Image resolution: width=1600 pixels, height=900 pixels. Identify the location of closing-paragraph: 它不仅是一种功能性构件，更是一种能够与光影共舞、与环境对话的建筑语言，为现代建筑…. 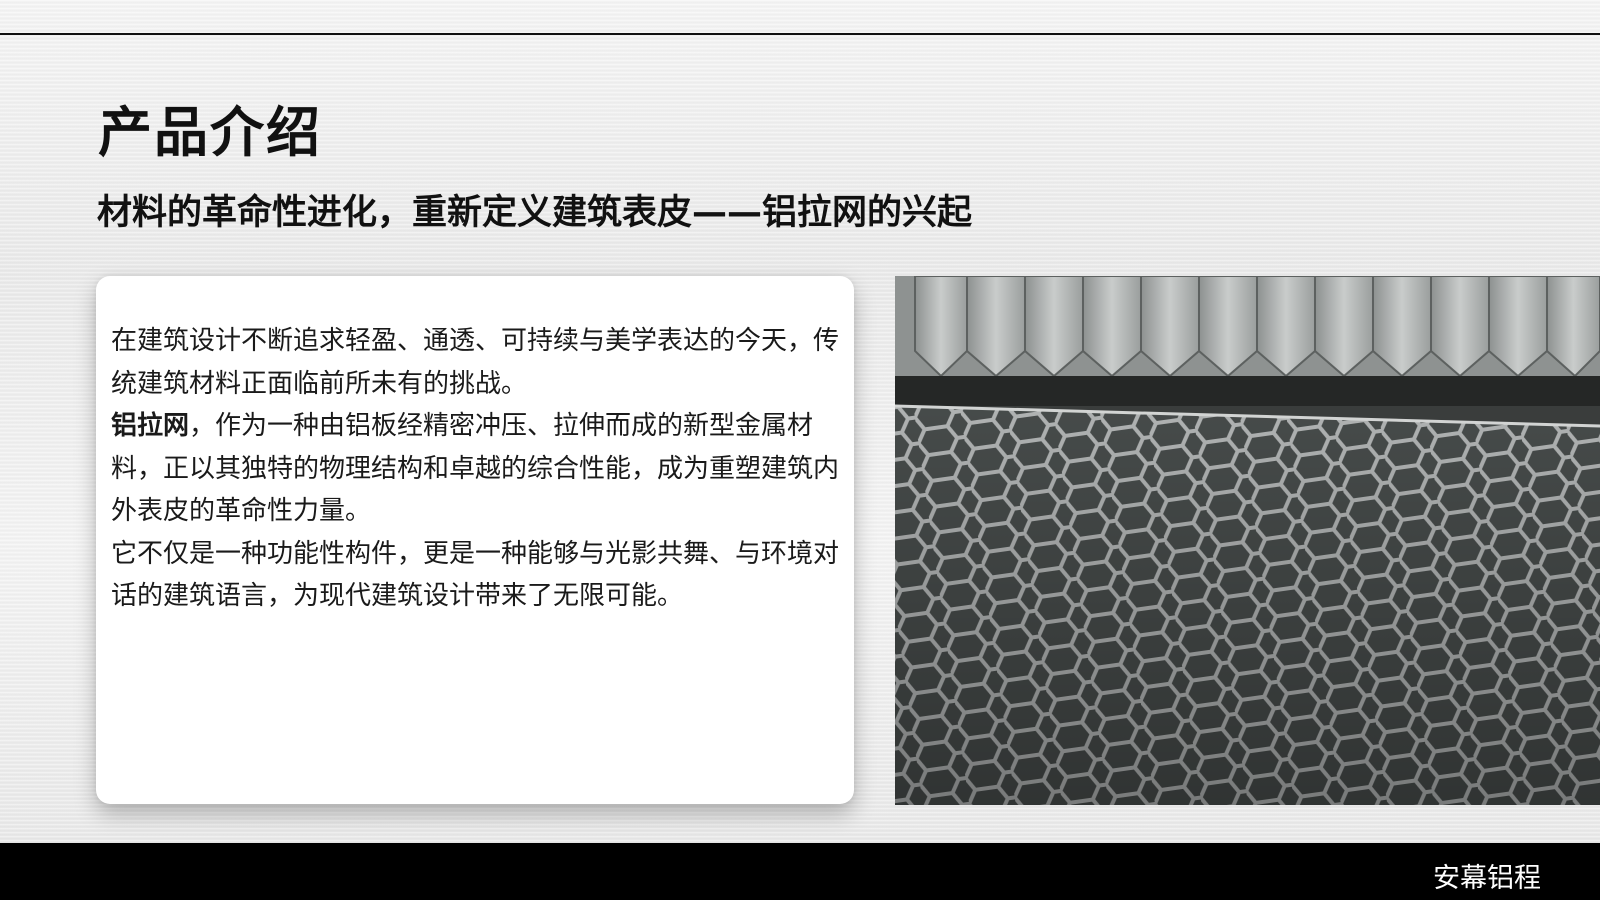
(475, 575).